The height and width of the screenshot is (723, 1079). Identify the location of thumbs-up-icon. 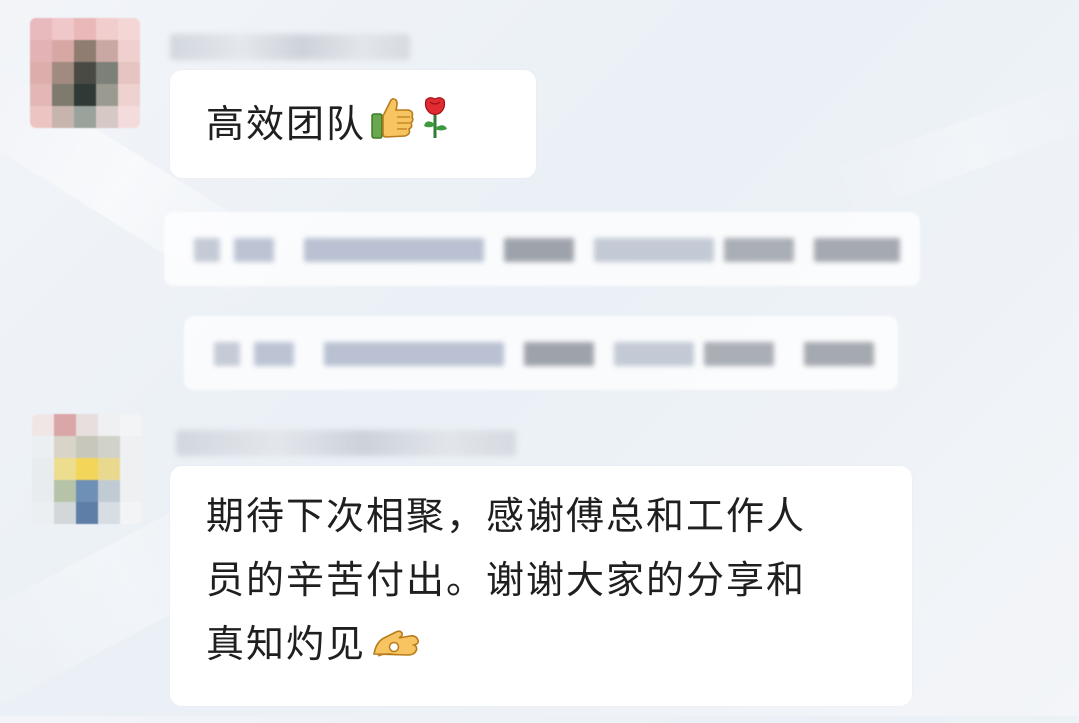
(393, 127).